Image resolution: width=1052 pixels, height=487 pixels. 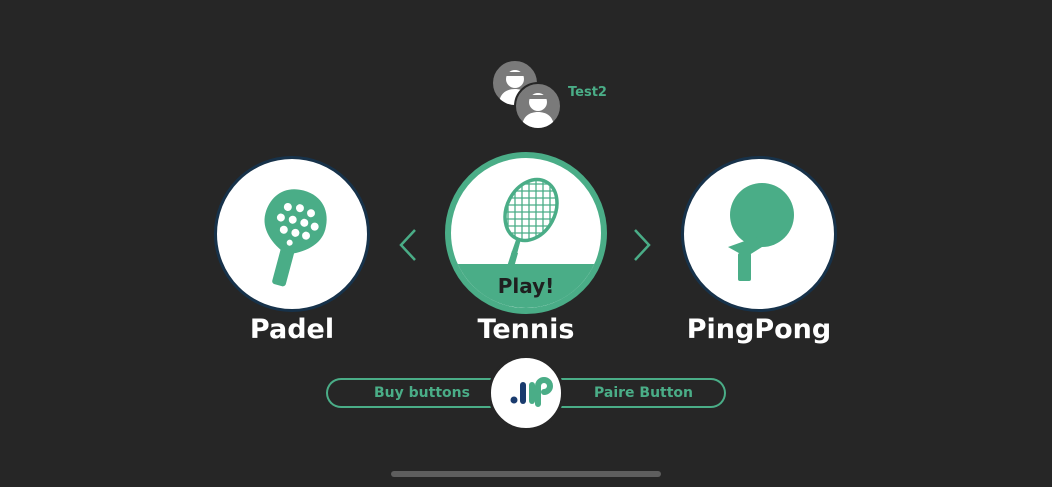 I want to click on play-button: Play!, so click(x=526, y=286).